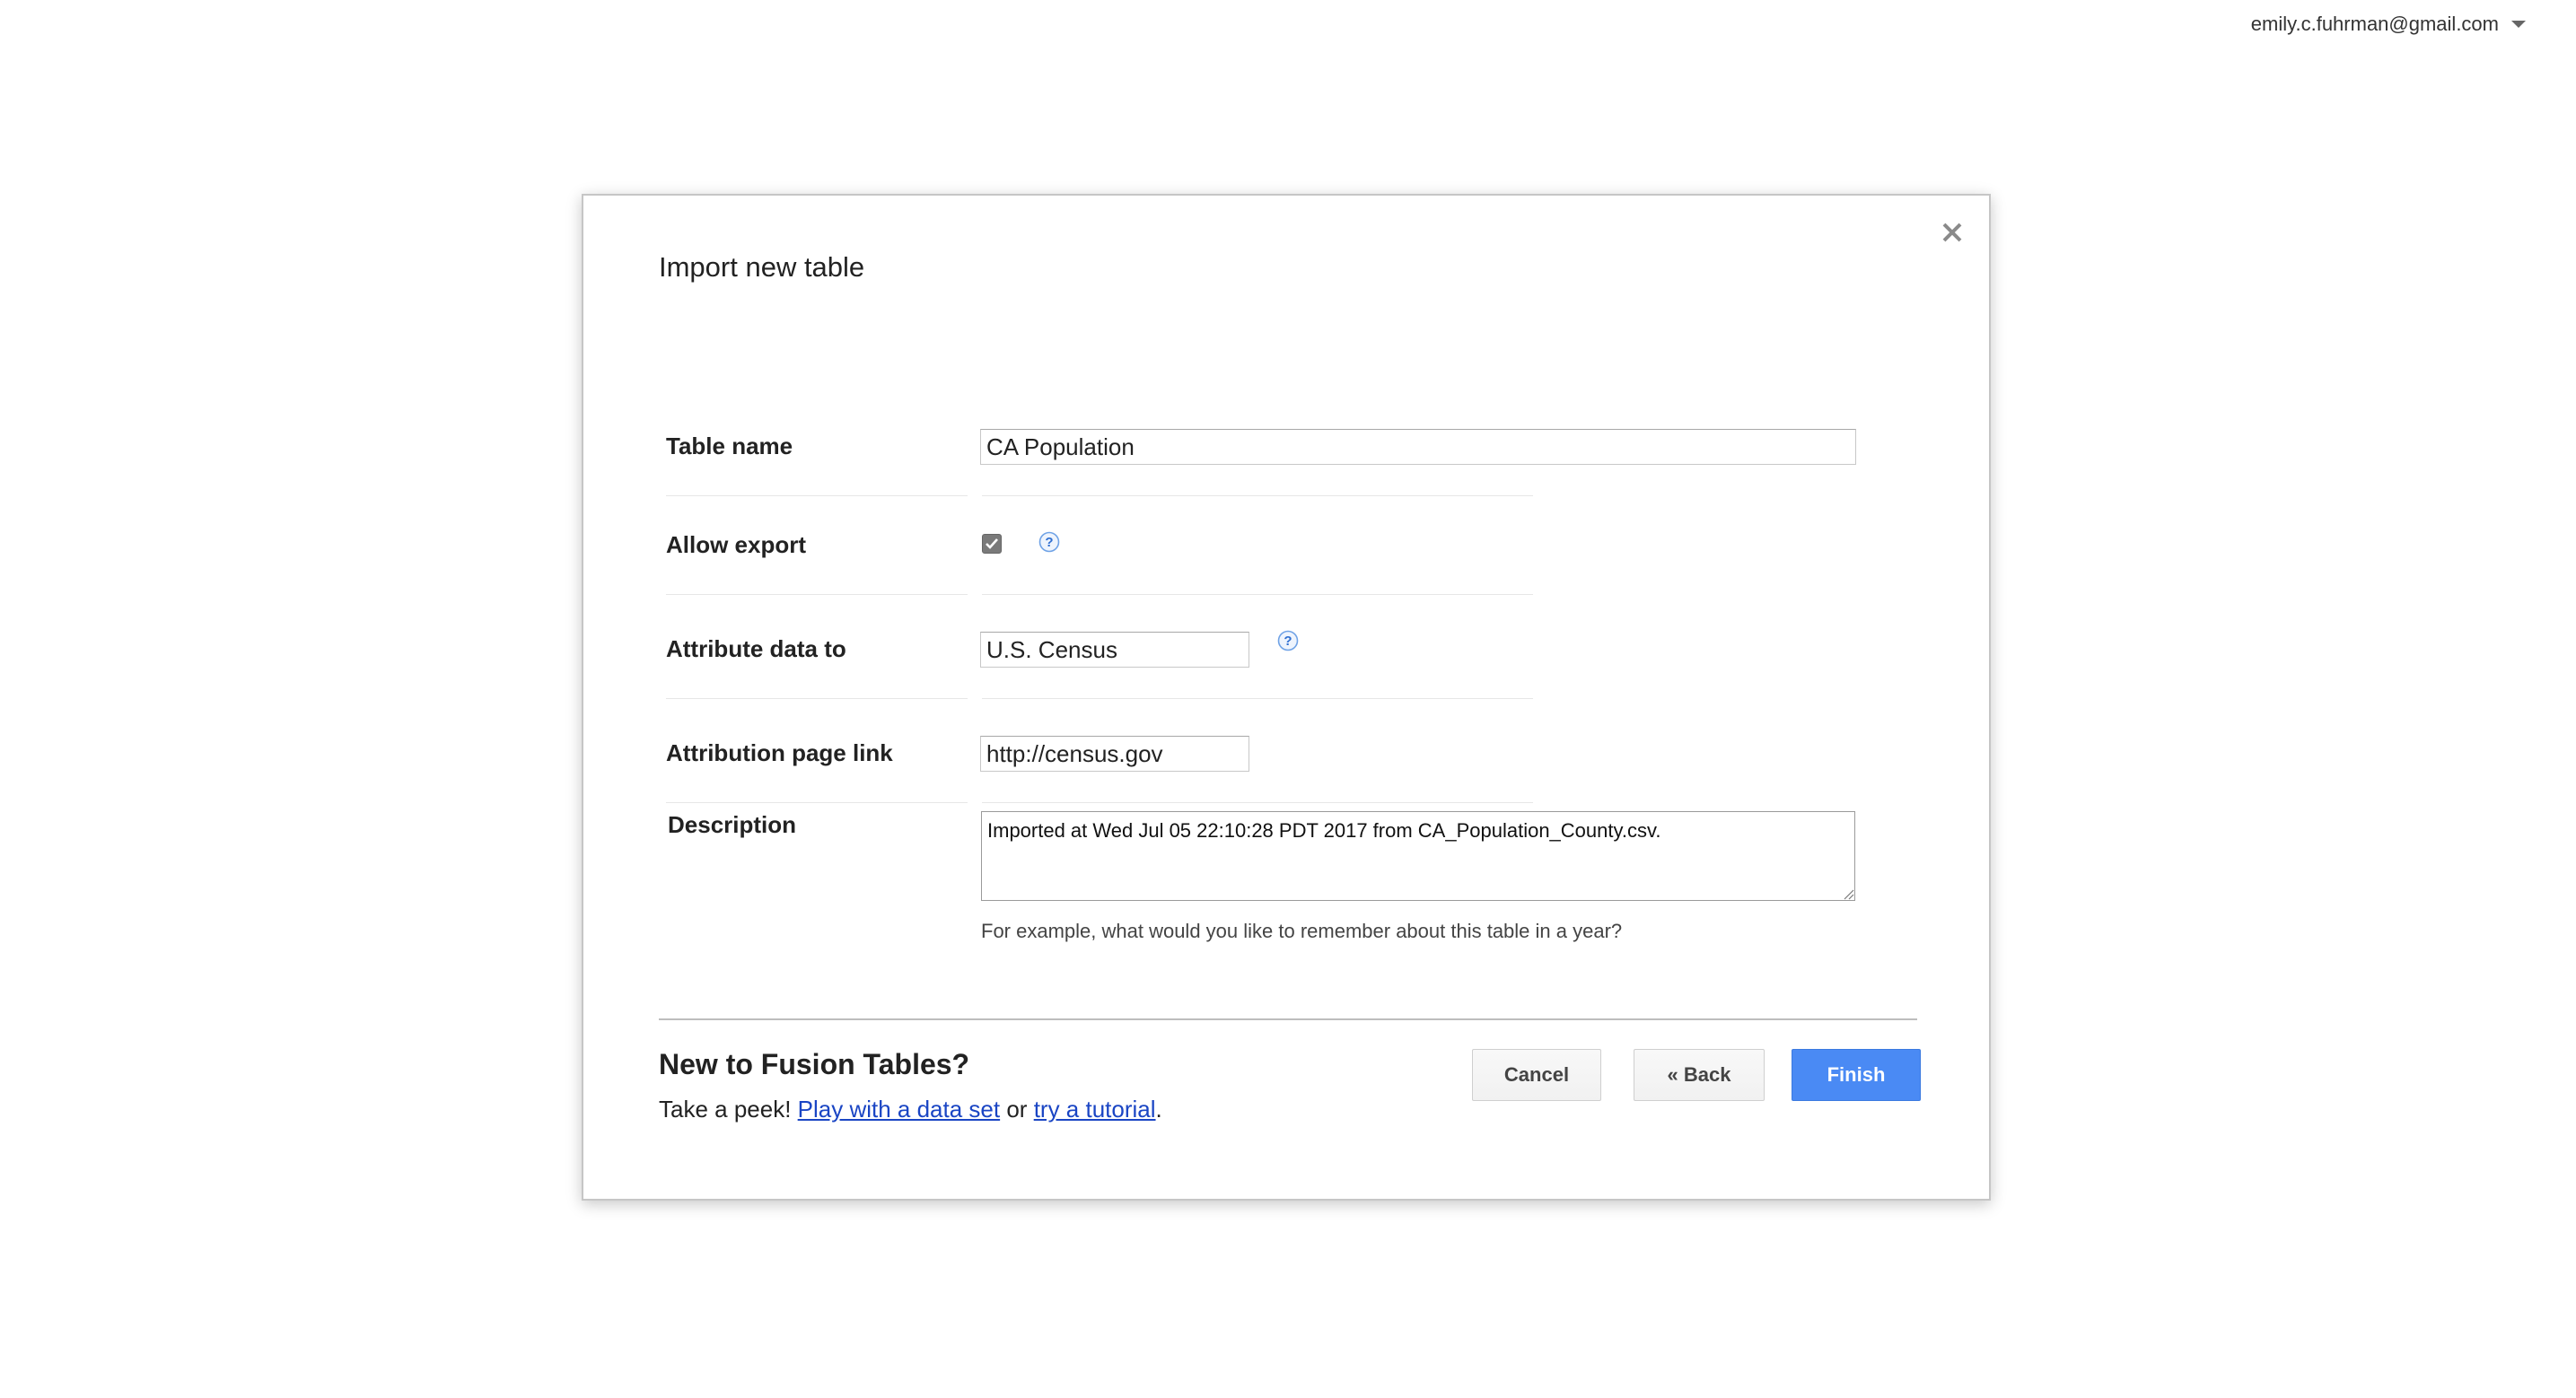 This screenshot has height=1398, width=2576. What do you see at coordinates (729, 446) in the screenshot?
I see `table-name-label: Table name` at bounding box center [729, 446].